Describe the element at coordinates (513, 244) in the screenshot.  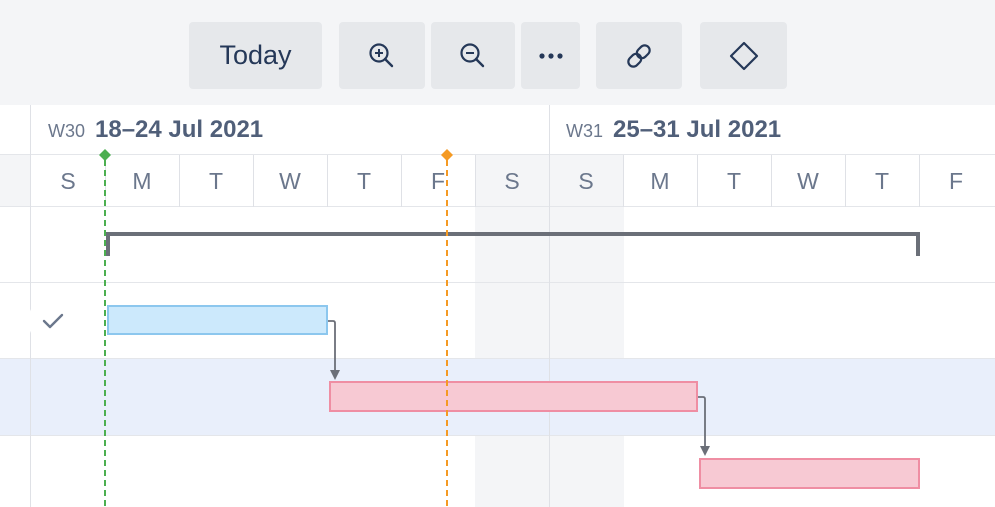
I see `group-bracket` at that location.